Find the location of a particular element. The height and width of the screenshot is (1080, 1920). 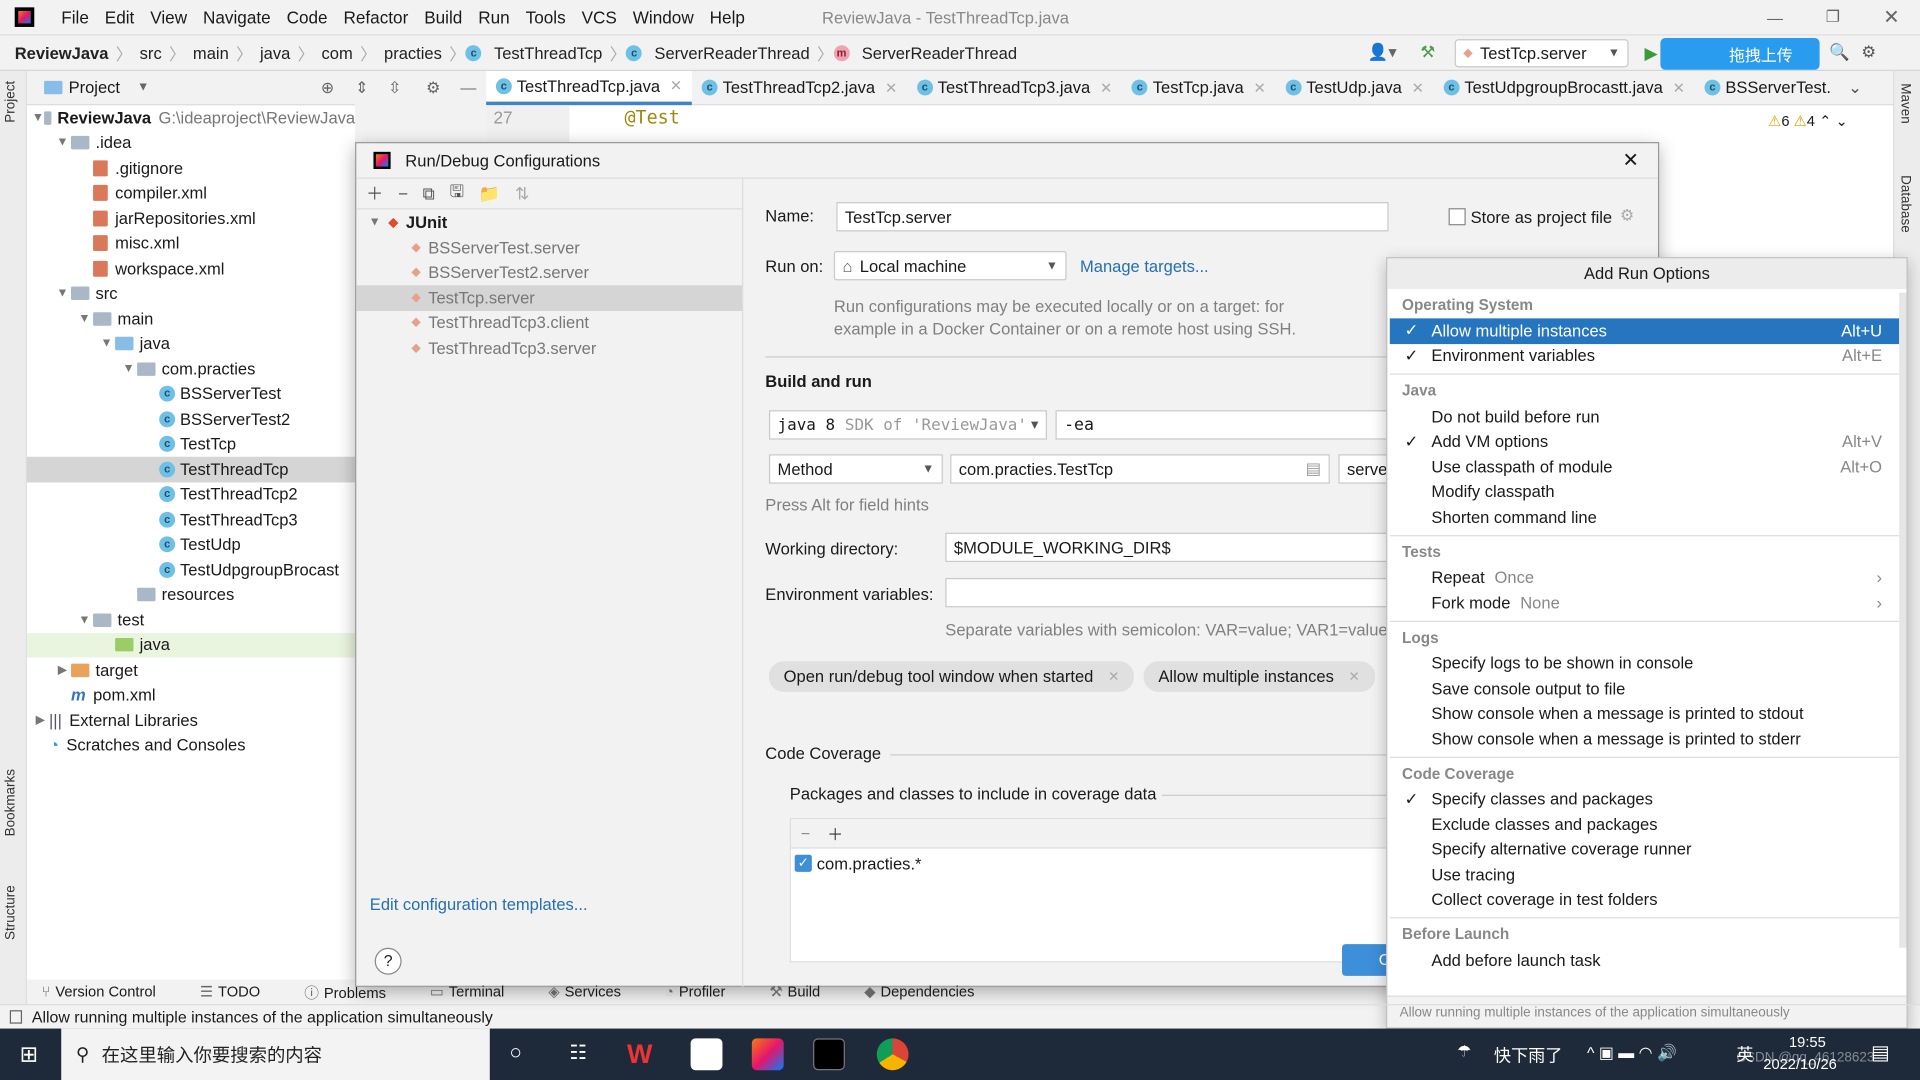

editor-tab: c TestUdpgroupBrocastt.java ✕ is located at coordinates (1564, 87).